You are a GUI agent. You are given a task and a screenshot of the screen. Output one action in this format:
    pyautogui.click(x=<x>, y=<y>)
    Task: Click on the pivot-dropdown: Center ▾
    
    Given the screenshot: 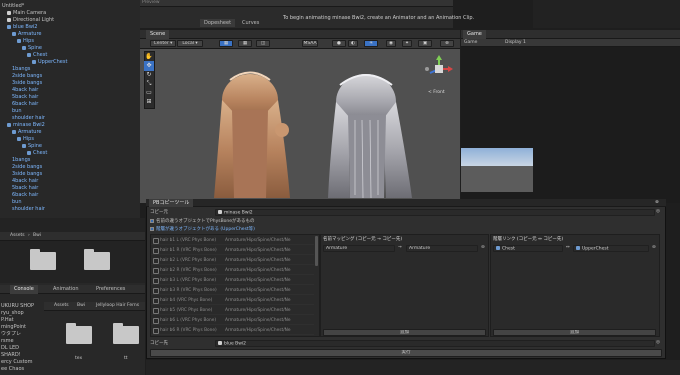 What is the action you would take?
    pyautogui.click(x=163, y=43)
    